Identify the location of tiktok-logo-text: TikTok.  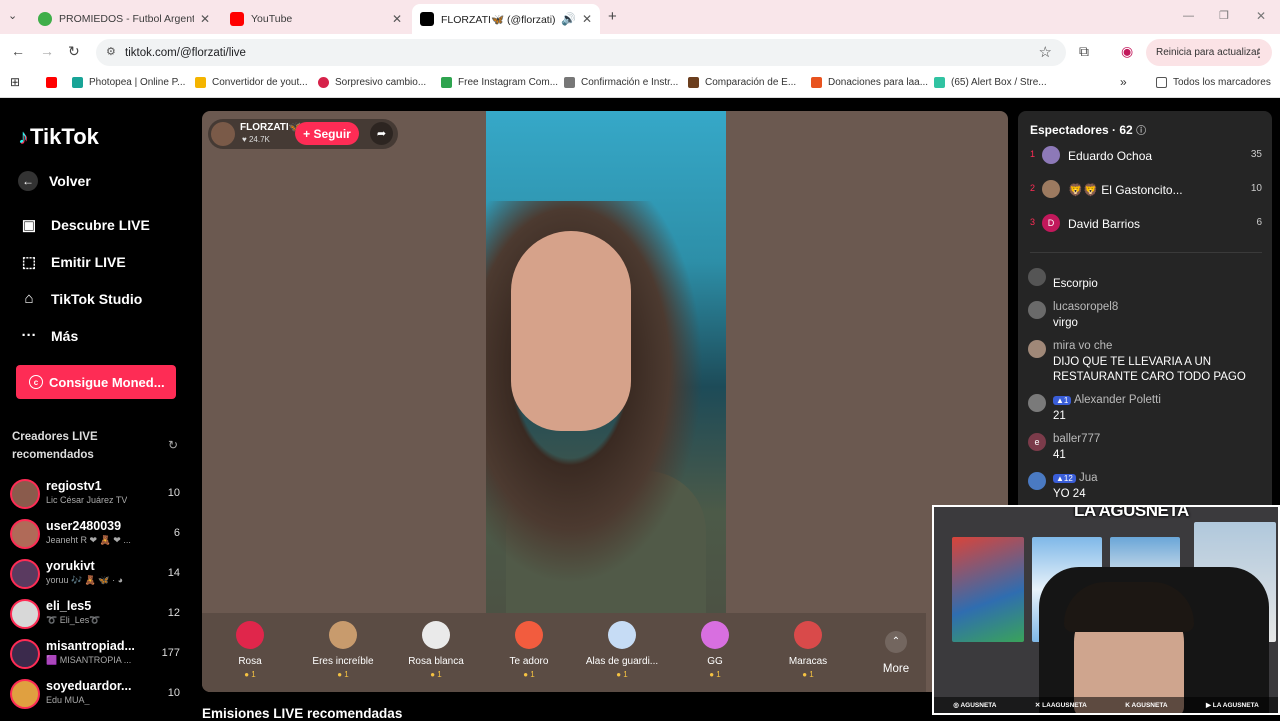
(64, 136).